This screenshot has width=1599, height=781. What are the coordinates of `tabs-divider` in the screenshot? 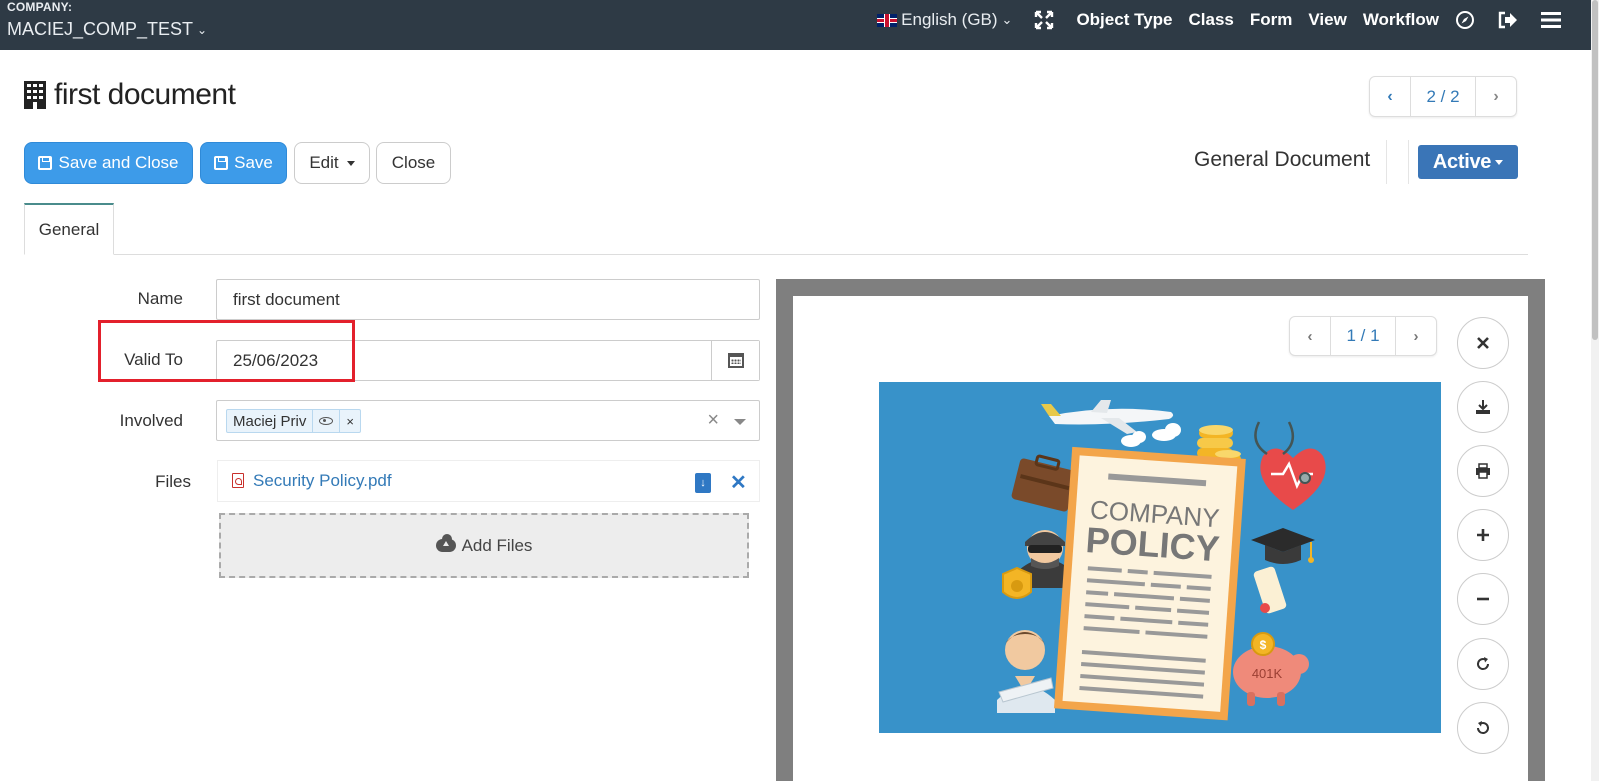 It's located at (776, 254).